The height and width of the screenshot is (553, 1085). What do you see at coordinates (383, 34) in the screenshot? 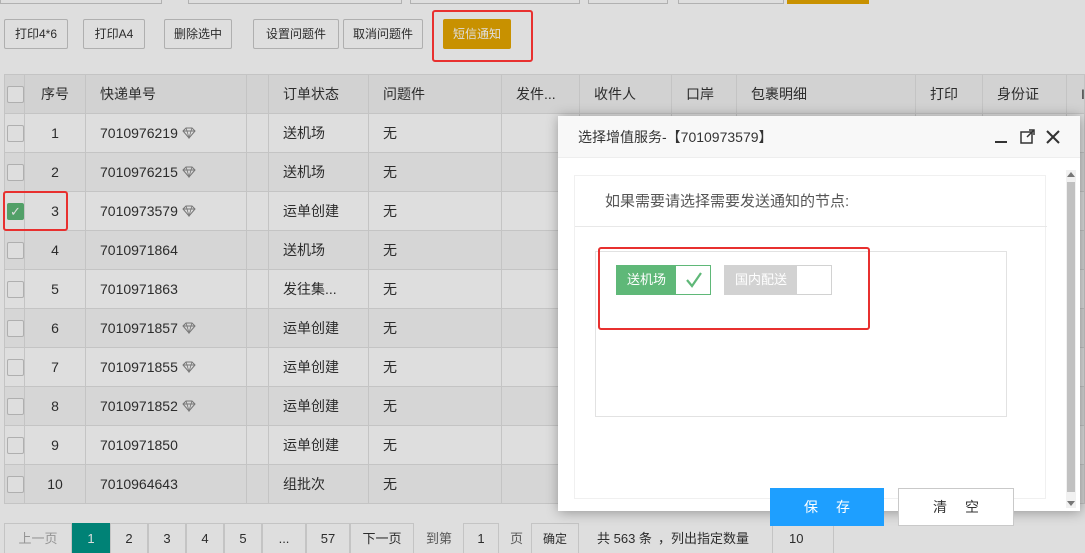
I see `cancel-problem-button: 取消问题件` at bounding box center [383, 34].